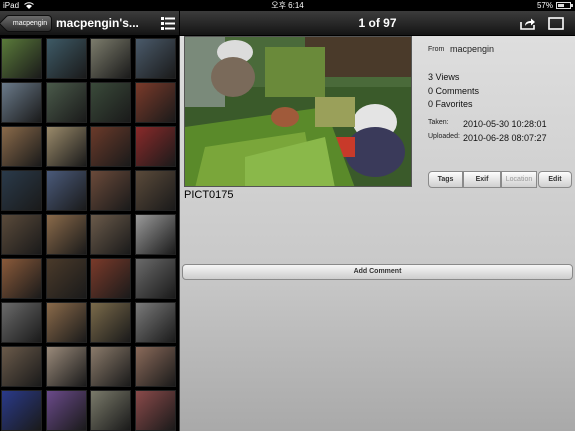  What do you see at coordinates (472, 49) in the screenshot?
I see `owner-name: macpengin` at bounding box center [472, 49].